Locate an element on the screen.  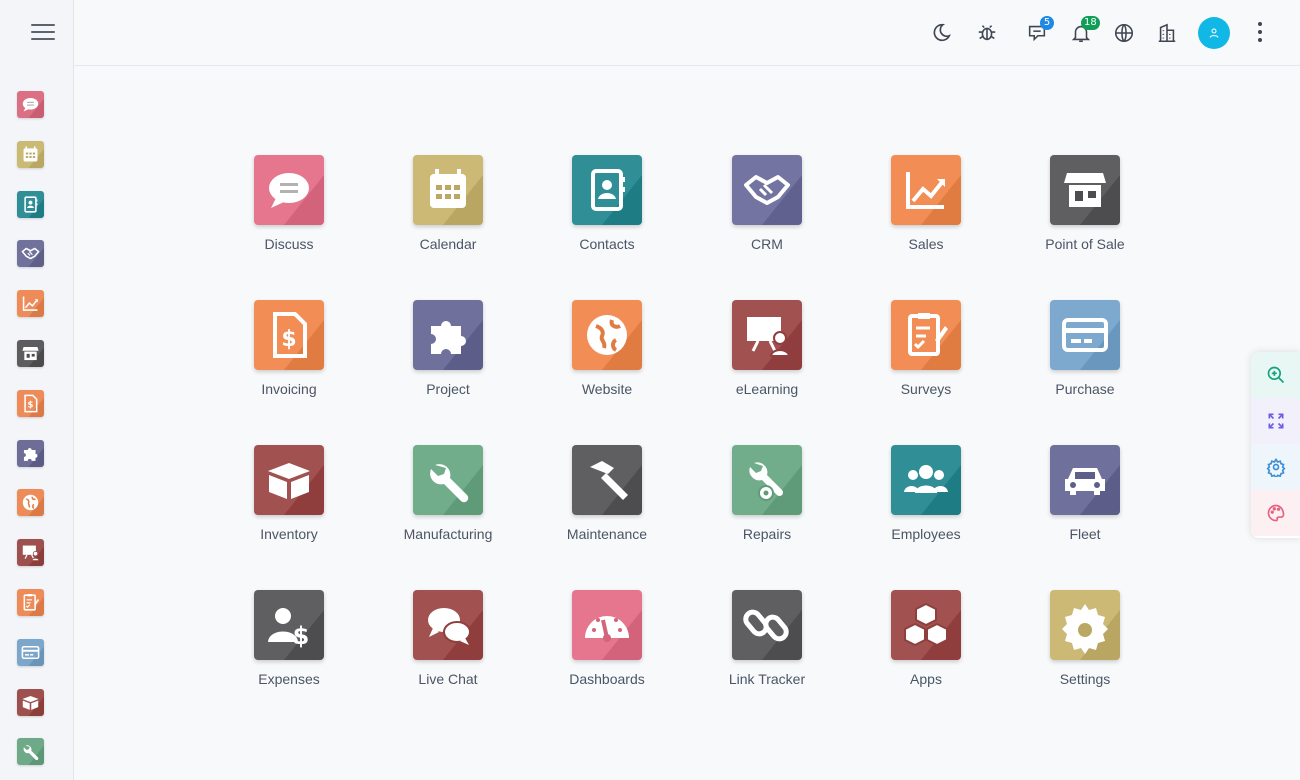
app-label: CRM is located at coordinates (767, 244).